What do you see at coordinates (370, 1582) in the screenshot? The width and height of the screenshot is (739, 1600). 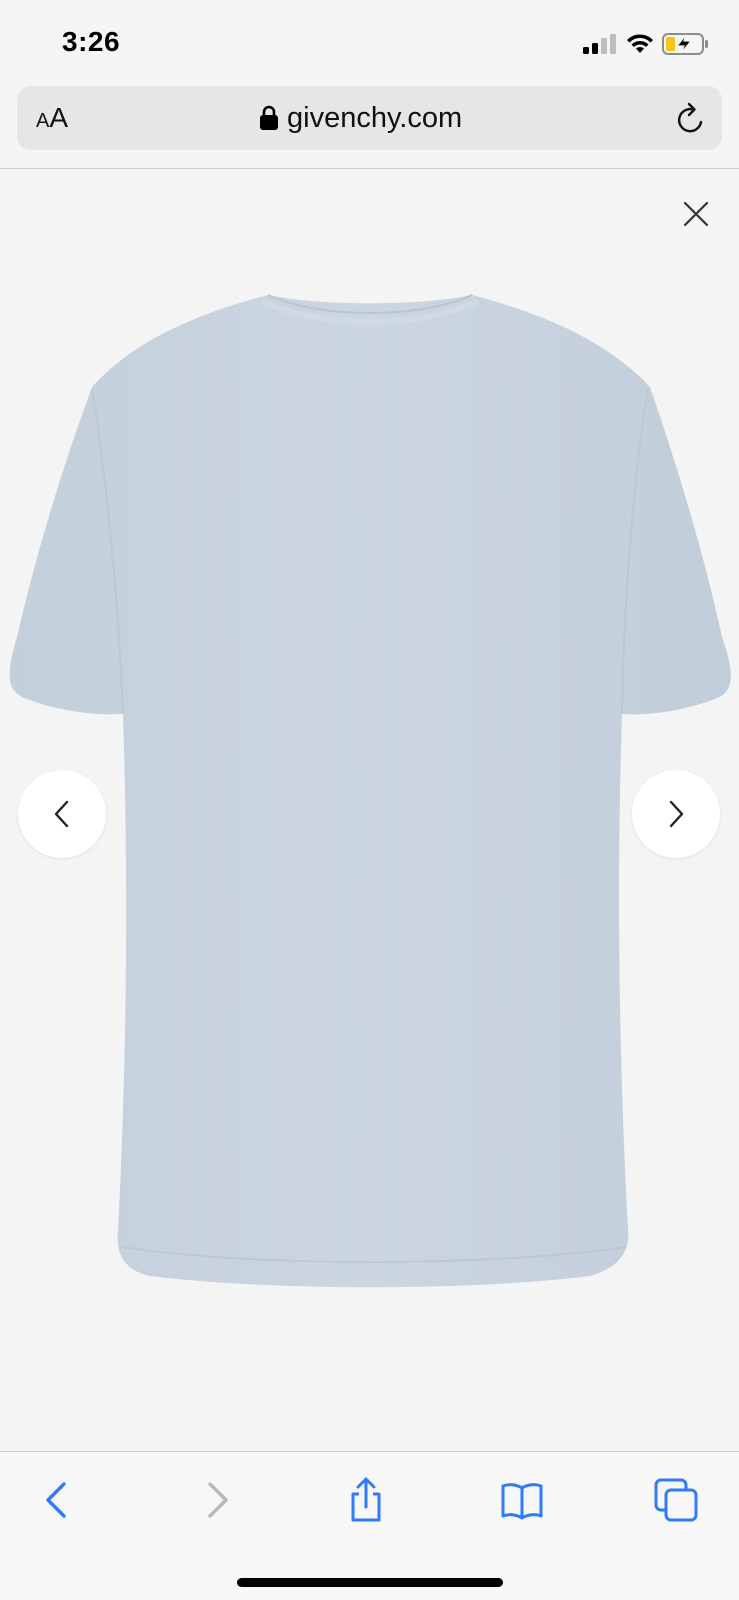 I see `home-indicator` at bounding box center [370, 1582].